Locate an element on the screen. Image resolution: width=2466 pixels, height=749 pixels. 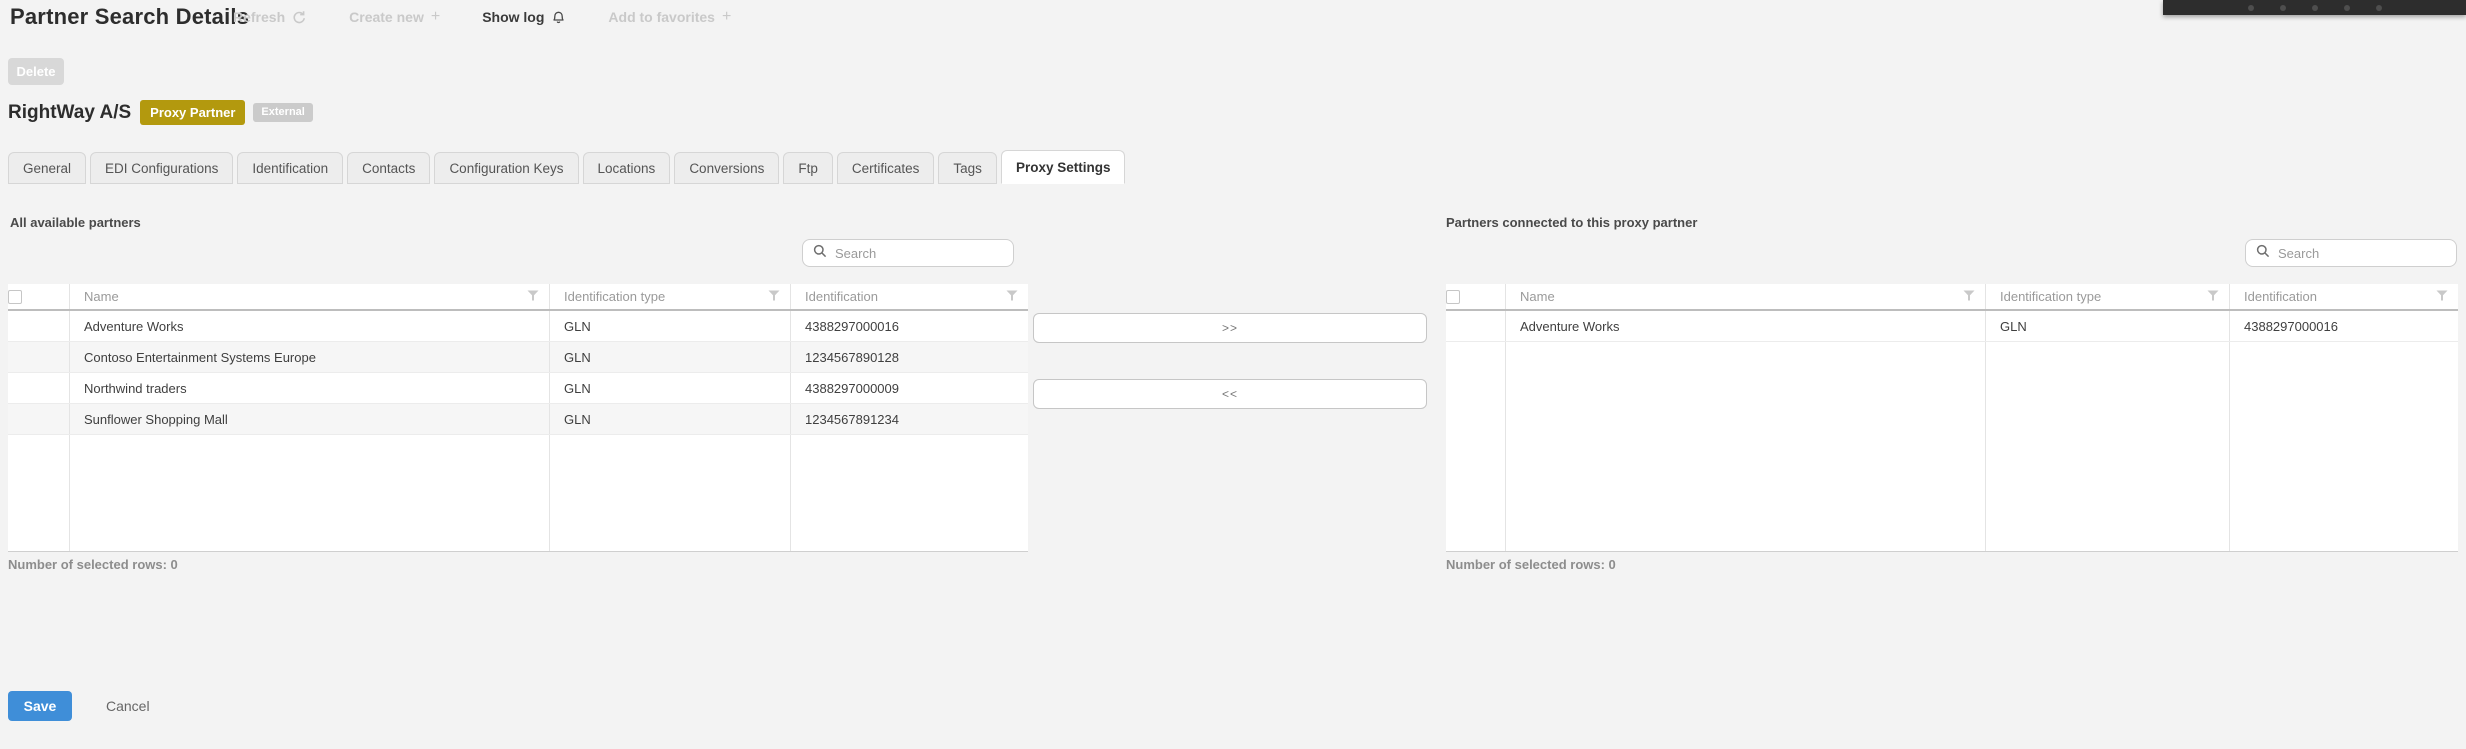
tab-general: General is located at coordinates (47, 168).